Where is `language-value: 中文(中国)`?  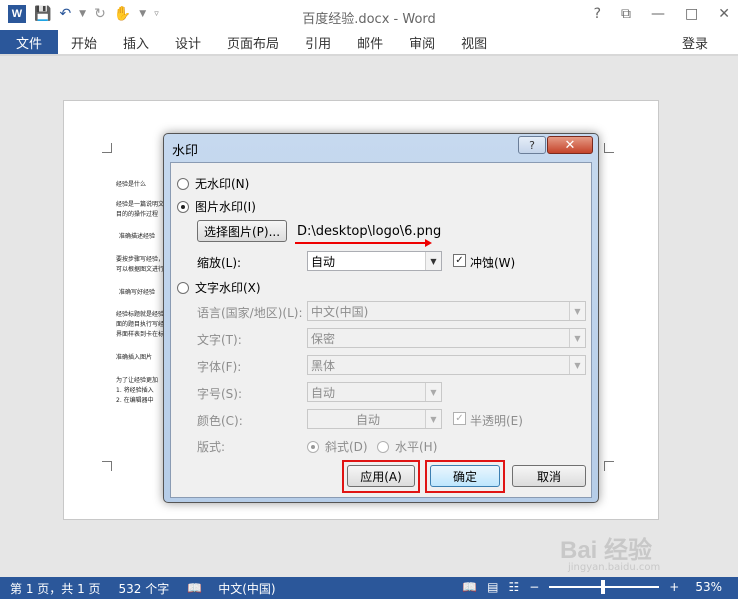 language-value: 中文(中国) is located at coordinates (340, 311).